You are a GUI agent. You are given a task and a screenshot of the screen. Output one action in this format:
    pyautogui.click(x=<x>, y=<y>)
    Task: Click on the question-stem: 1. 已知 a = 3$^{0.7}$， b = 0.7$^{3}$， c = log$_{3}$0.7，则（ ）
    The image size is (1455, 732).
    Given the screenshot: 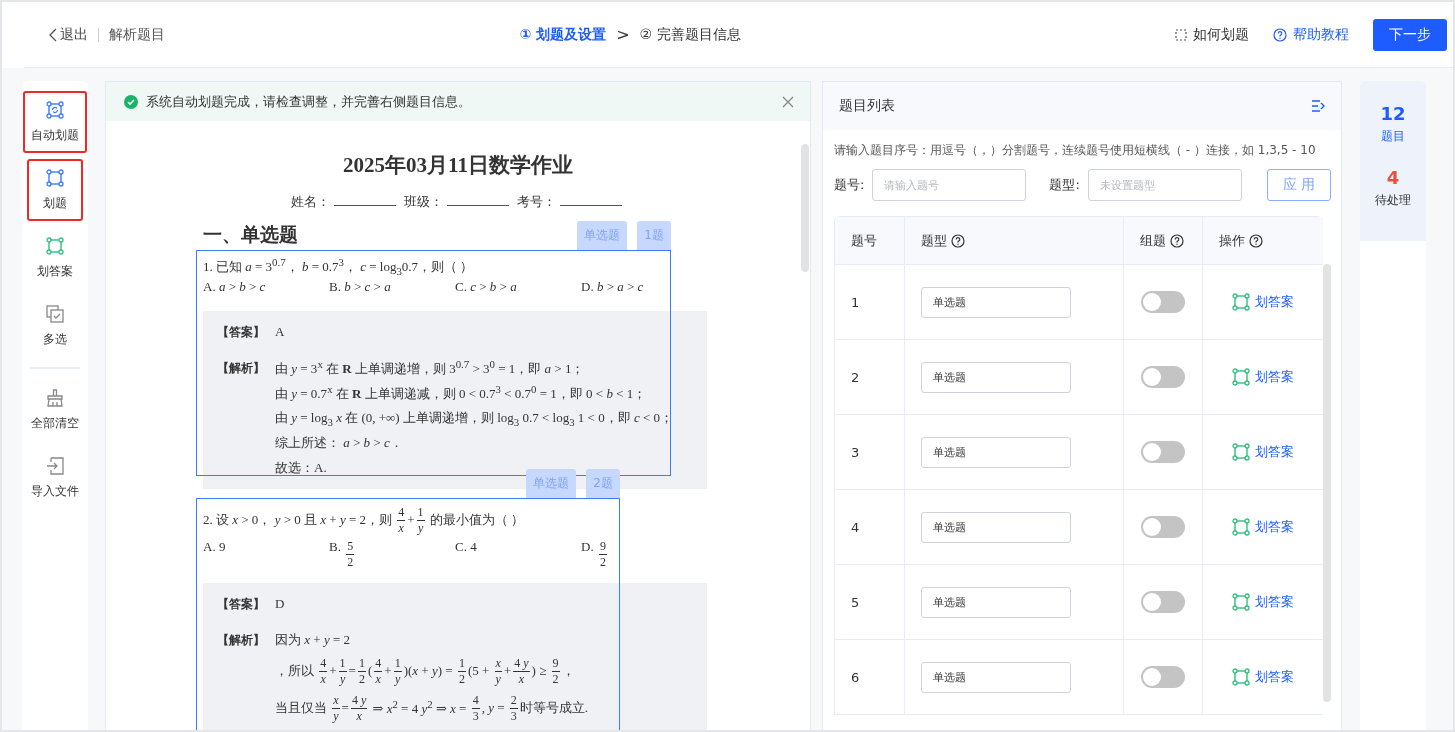 What is the action you would take?
    pyautogui.click(x=339, y=266)
    